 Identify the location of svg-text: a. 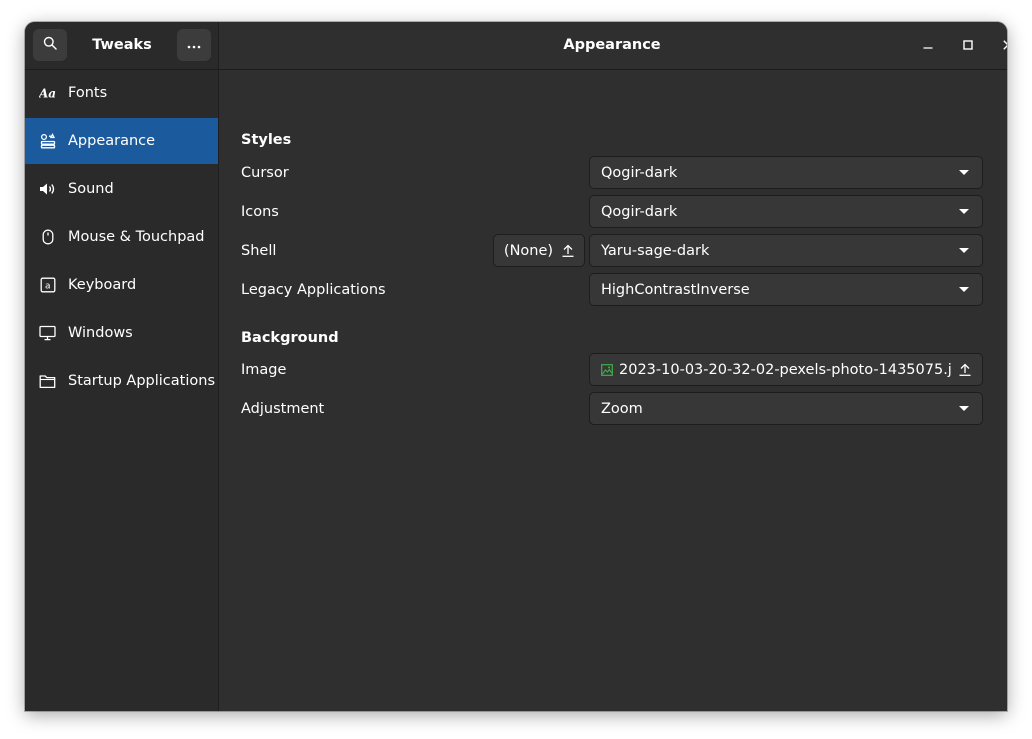
(48, 286).